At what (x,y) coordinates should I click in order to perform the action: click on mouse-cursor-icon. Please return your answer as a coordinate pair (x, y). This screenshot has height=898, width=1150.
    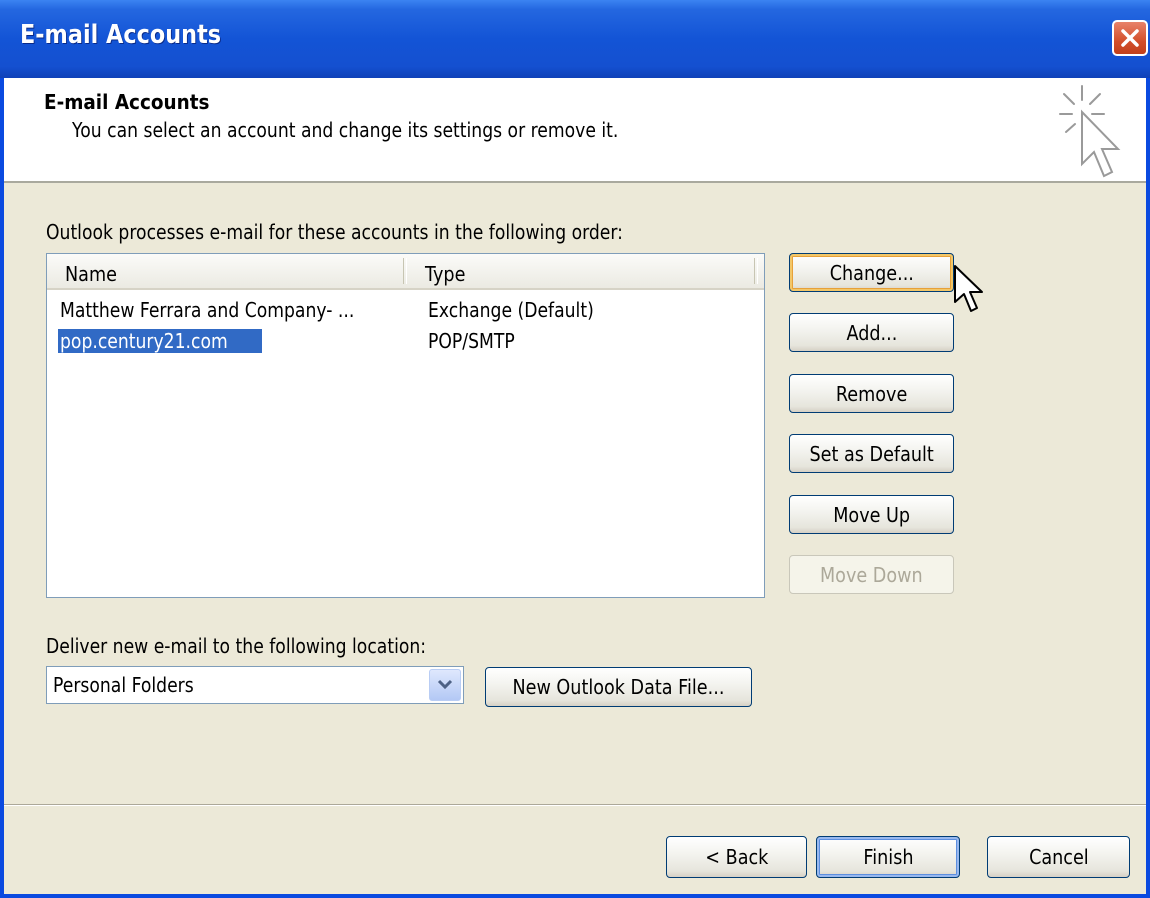
    Looking at the image, I should click on (968, 288).